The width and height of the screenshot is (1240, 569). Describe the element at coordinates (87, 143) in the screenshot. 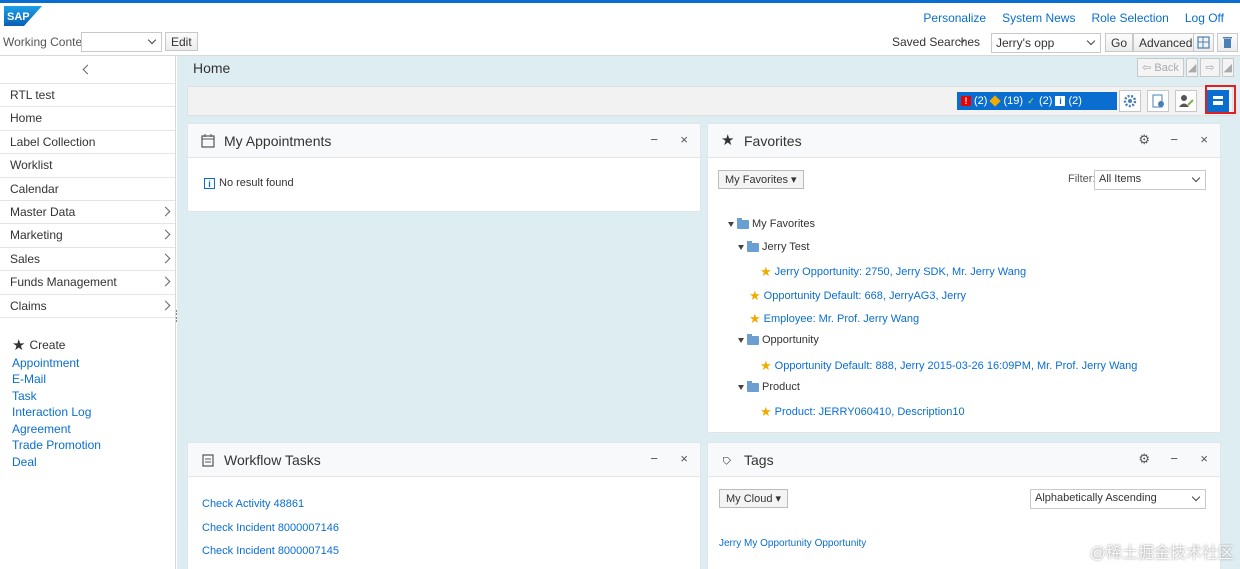

I see `sidebar-item: Label Collection` at that location.